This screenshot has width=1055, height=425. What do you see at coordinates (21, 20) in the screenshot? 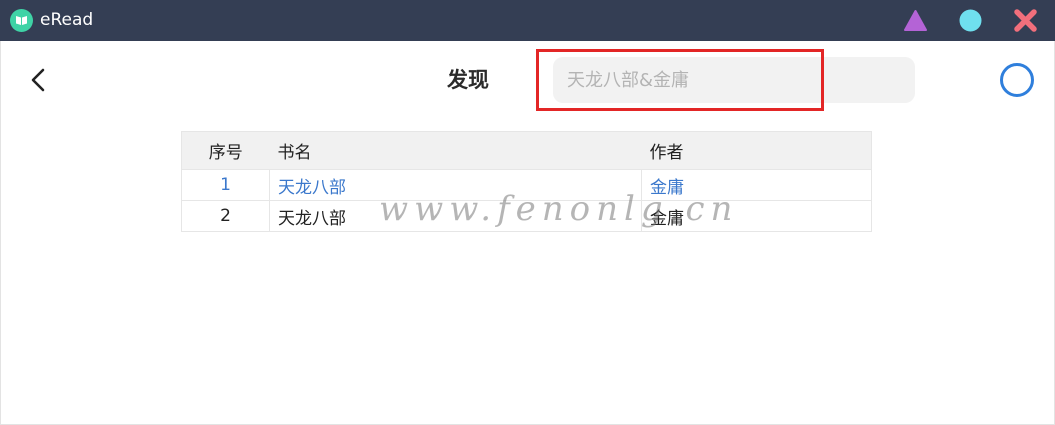
I see `book-icon` at bounding box center [21, 20].